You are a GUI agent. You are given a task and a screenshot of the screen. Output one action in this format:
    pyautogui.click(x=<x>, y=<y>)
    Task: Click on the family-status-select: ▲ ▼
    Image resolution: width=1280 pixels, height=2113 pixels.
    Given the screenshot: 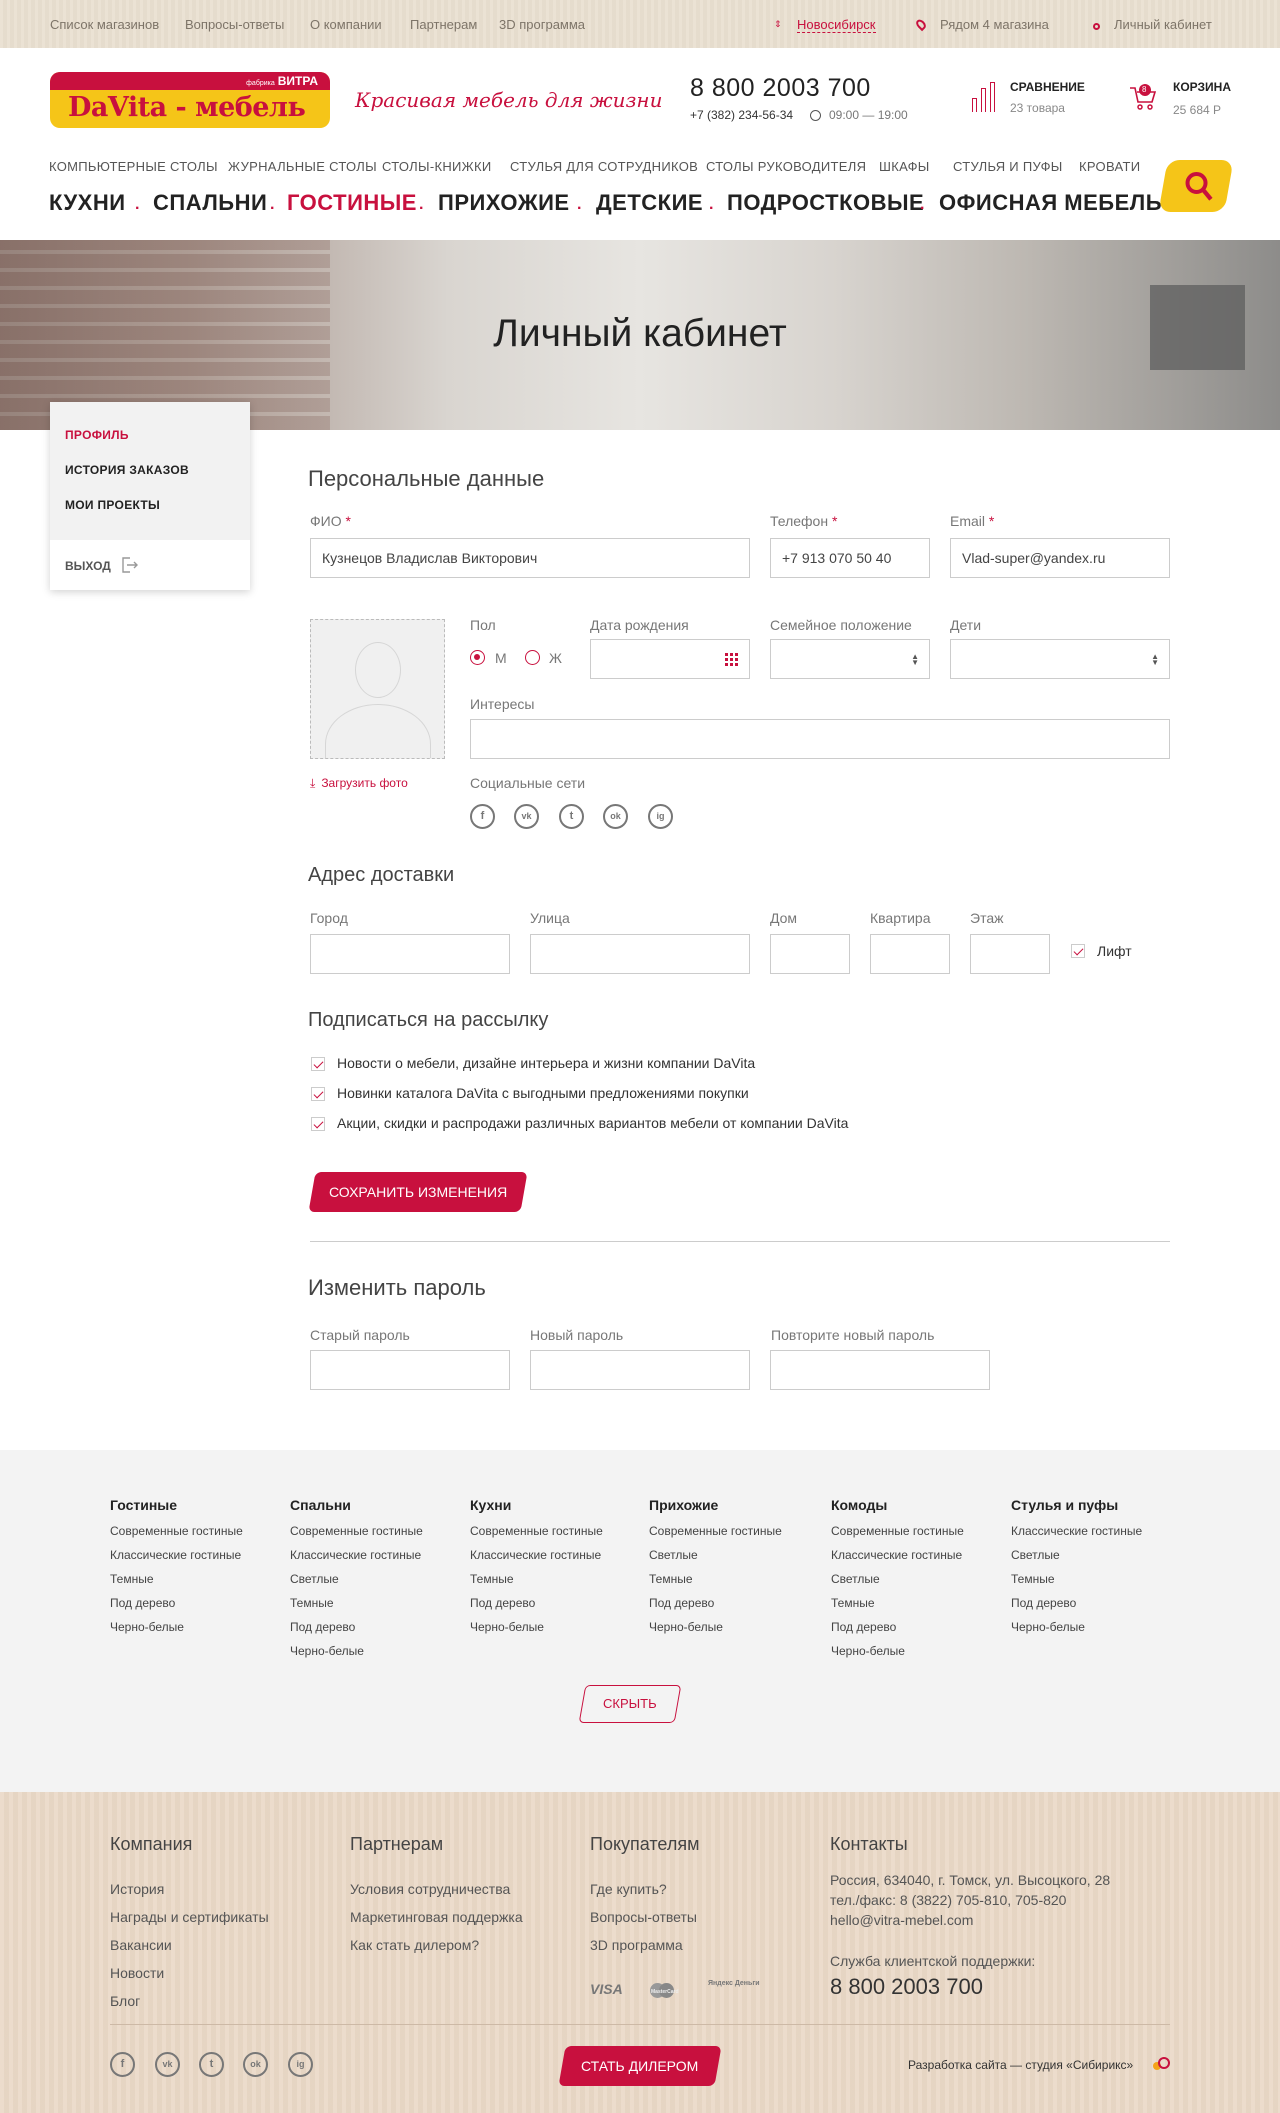 What is the action you would take?
    pyautogui.click(x=850, y=659)
    